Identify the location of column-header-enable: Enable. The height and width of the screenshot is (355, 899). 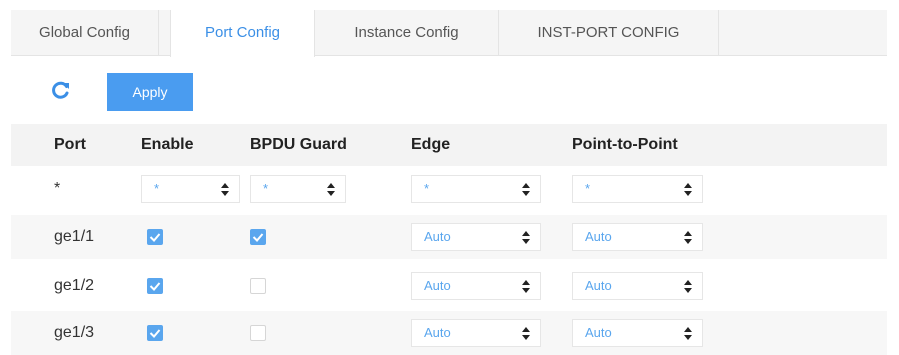
(167, 144).